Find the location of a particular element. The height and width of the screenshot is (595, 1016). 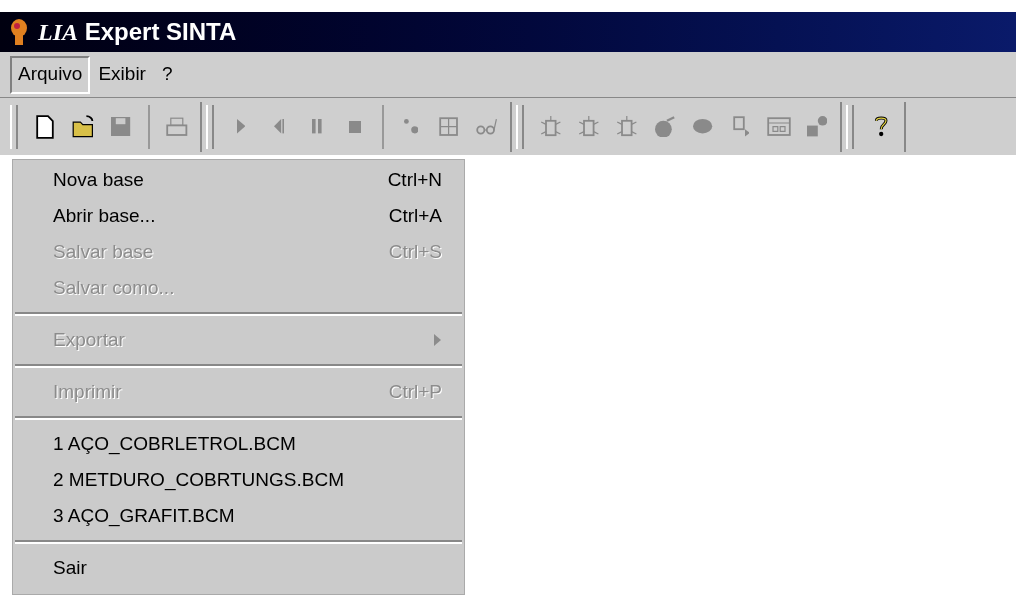

glasses-icon is located at coordinates (487, 126).